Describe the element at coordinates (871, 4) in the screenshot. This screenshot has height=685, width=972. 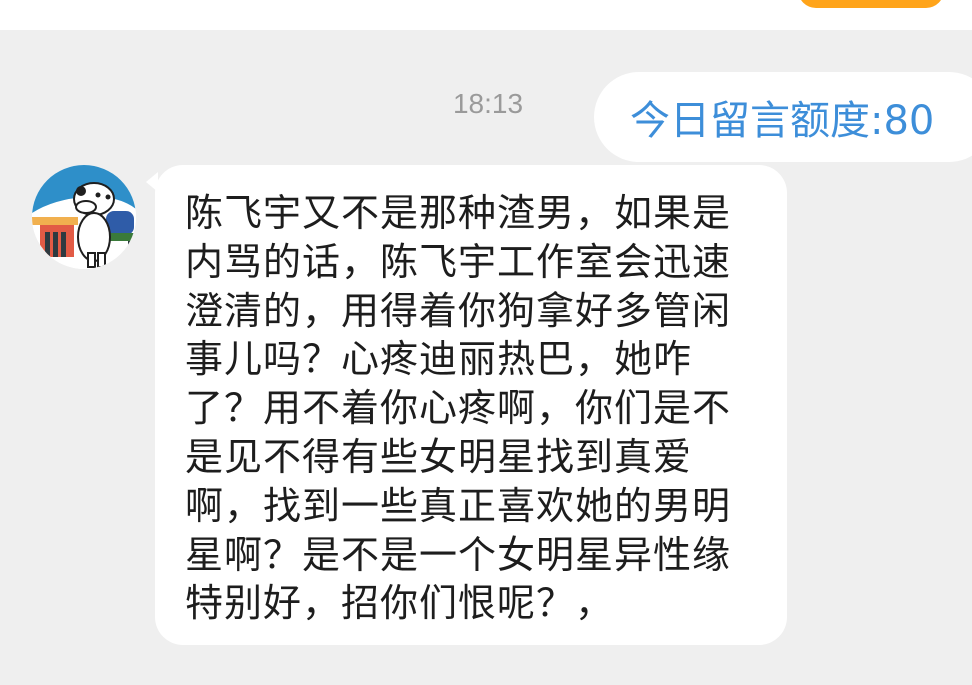
I see `top-action-button` at that location.